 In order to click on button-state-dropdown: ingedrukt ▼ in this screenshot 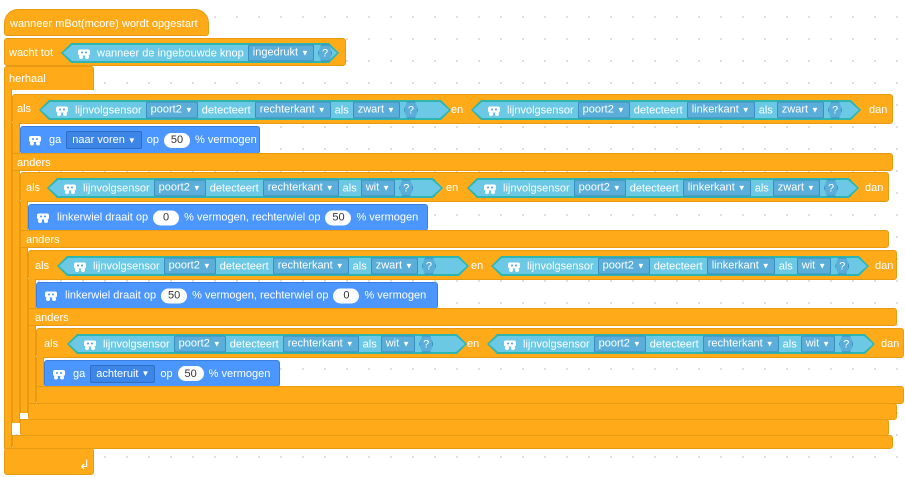, I will do `click(281, 53)`.